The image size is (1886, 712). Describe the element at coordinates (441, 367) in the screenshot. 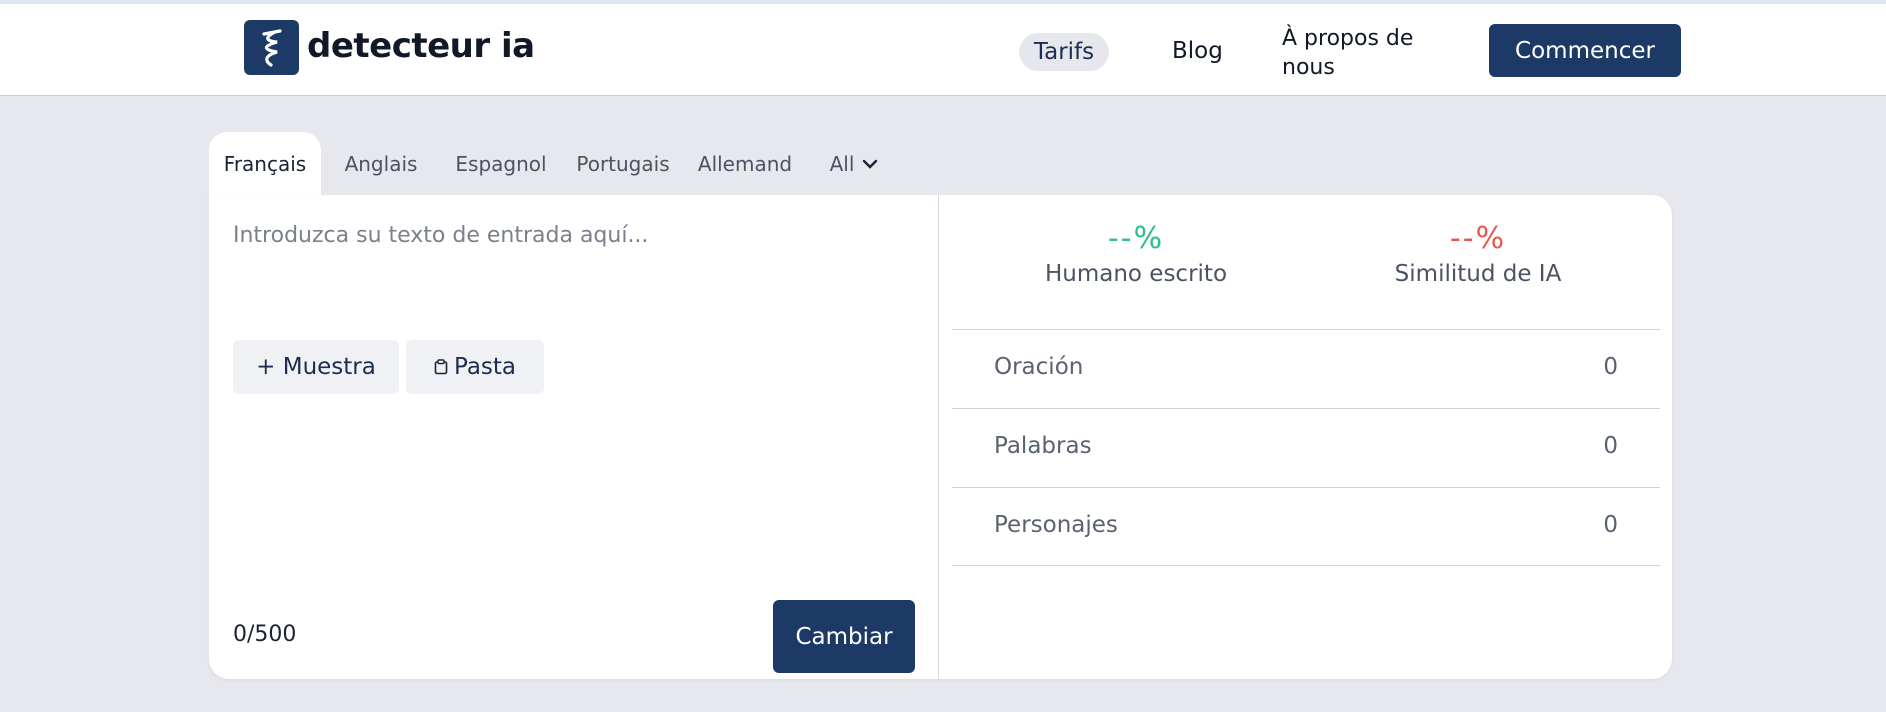

I see `clipboard-icon` at that location.